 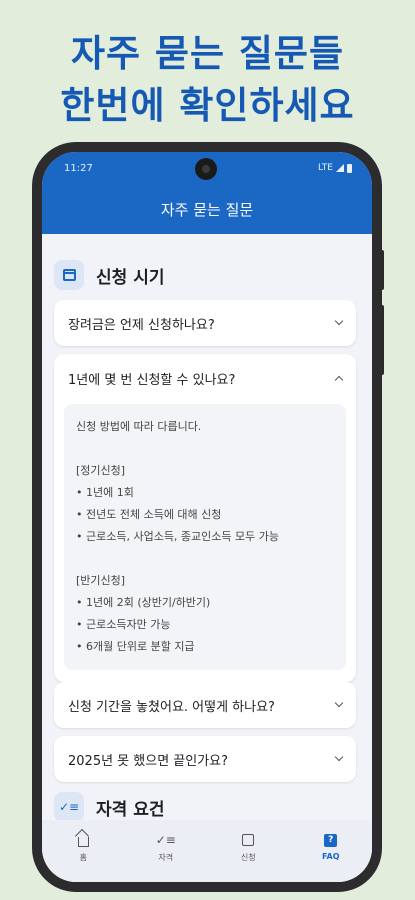 I want to click on faq-question-row: 신청 기간을 놓쳤어요. 어떻게 하나요?, so click(x=205, y=705).